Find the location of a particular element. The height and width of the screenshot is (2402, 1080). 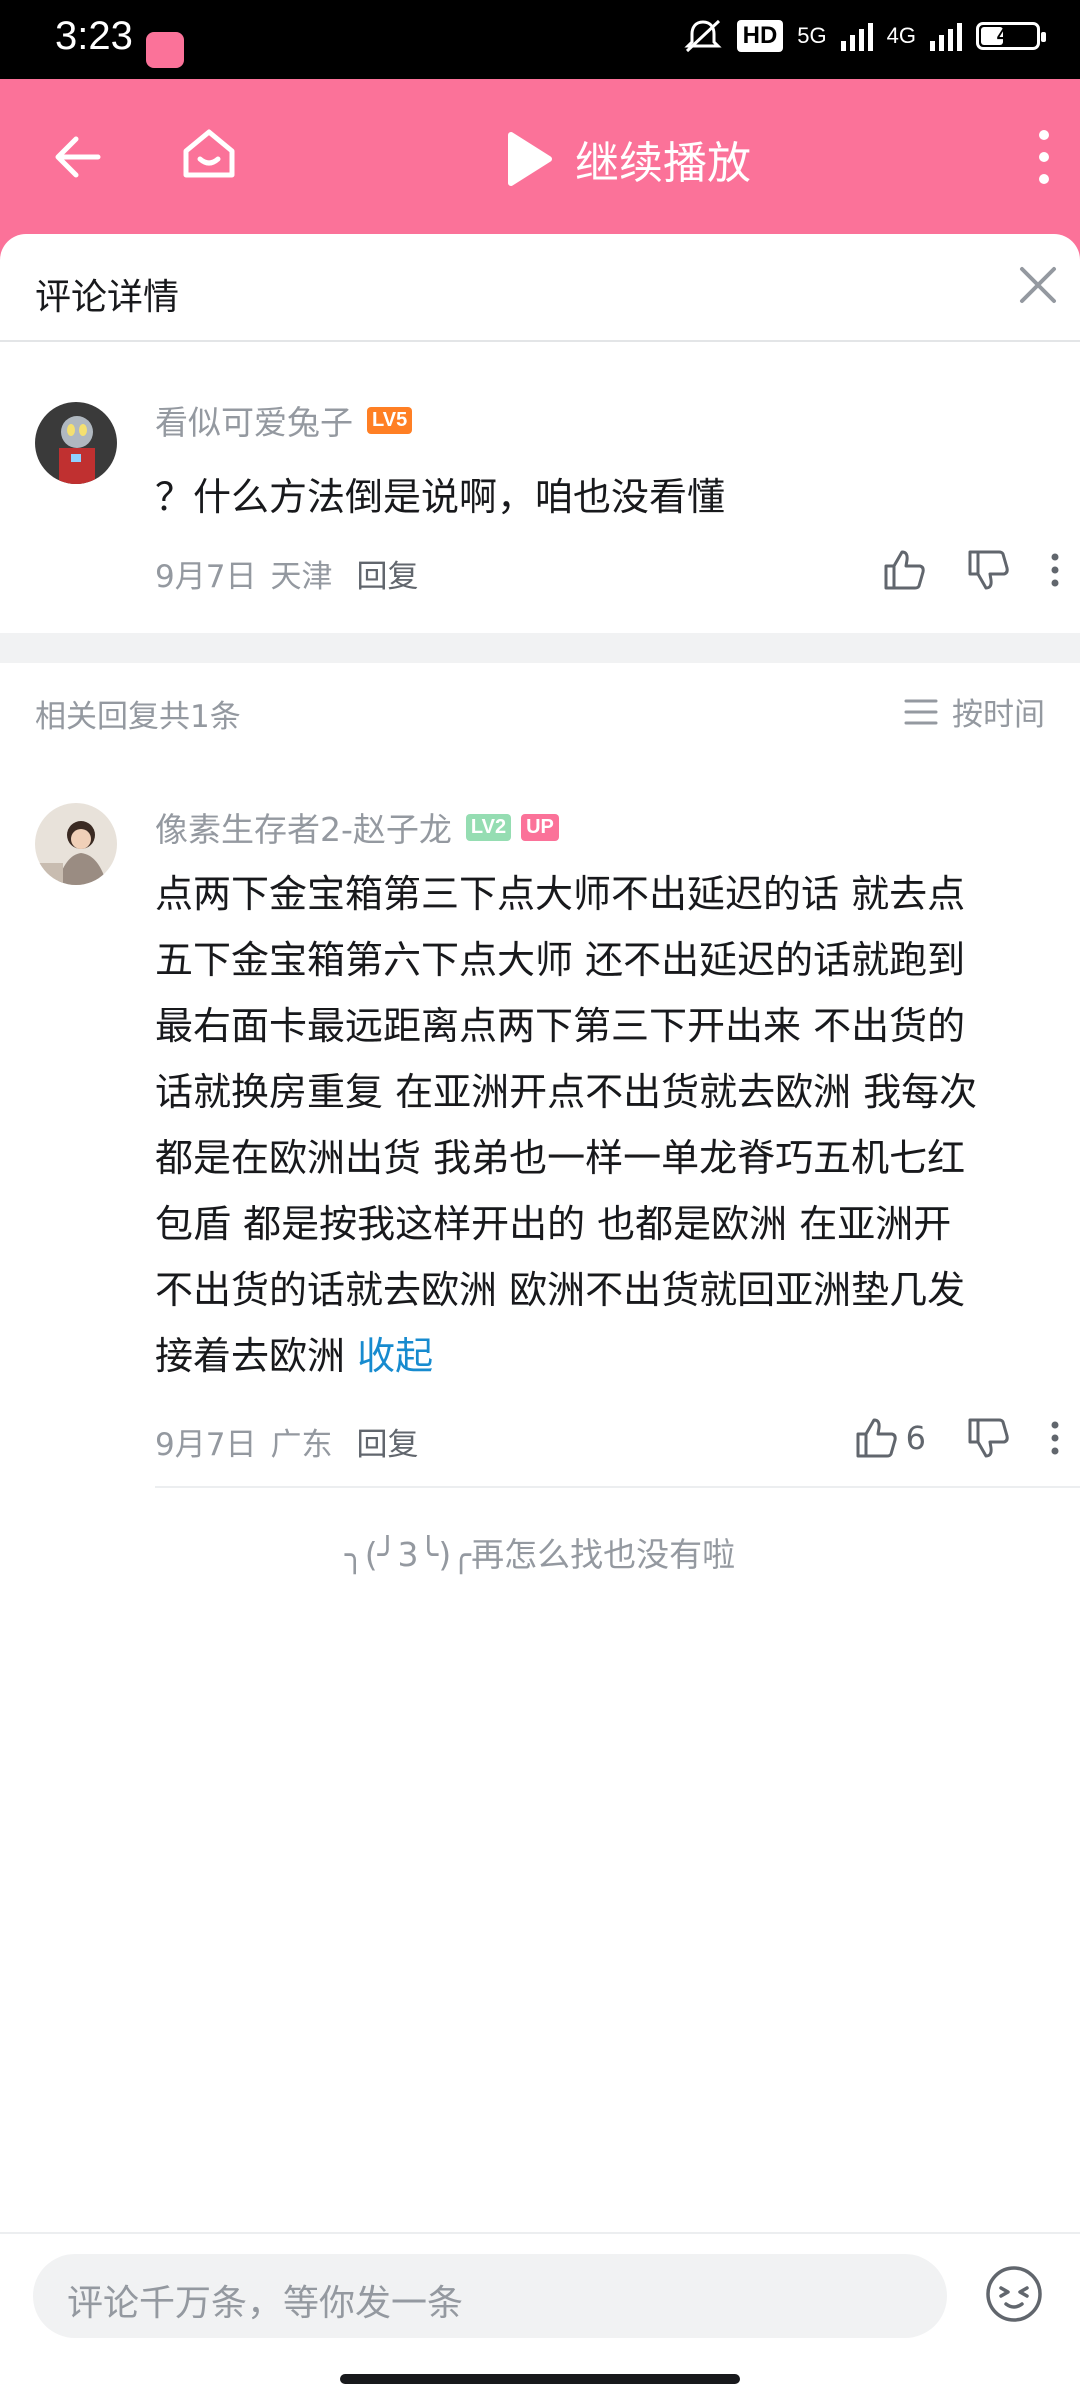

comment-meta: 9月7日 广东 回复 is located at coordinates (286, 1441).